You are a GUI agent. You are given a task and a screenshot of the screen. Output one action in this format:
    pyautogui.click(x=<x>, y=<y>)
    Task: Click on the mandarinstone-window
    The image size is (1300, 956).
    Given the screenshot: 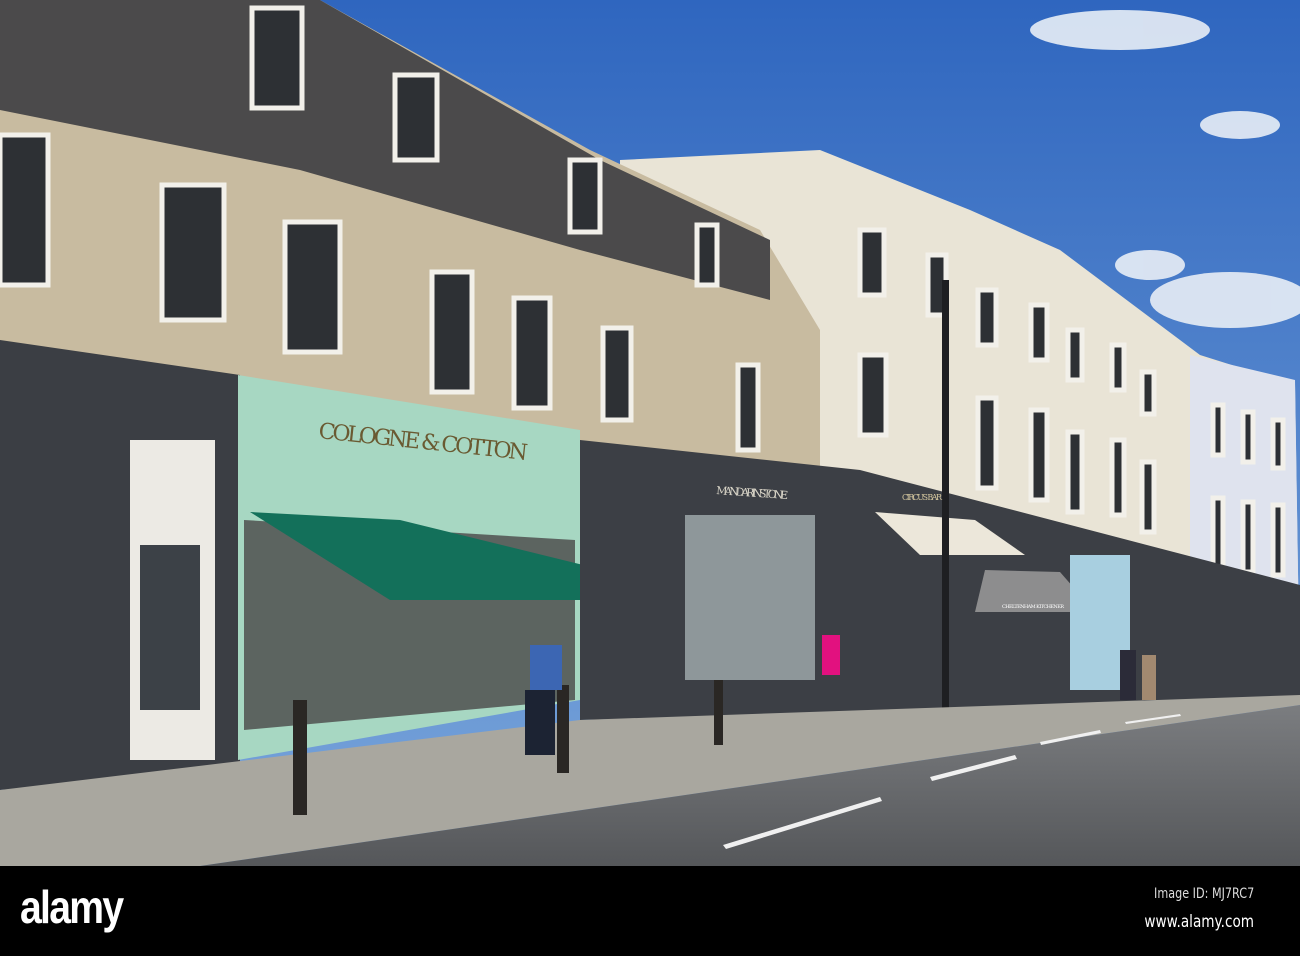 What is the action you would take?
    pyautogui.click(x=750, y=597)
    